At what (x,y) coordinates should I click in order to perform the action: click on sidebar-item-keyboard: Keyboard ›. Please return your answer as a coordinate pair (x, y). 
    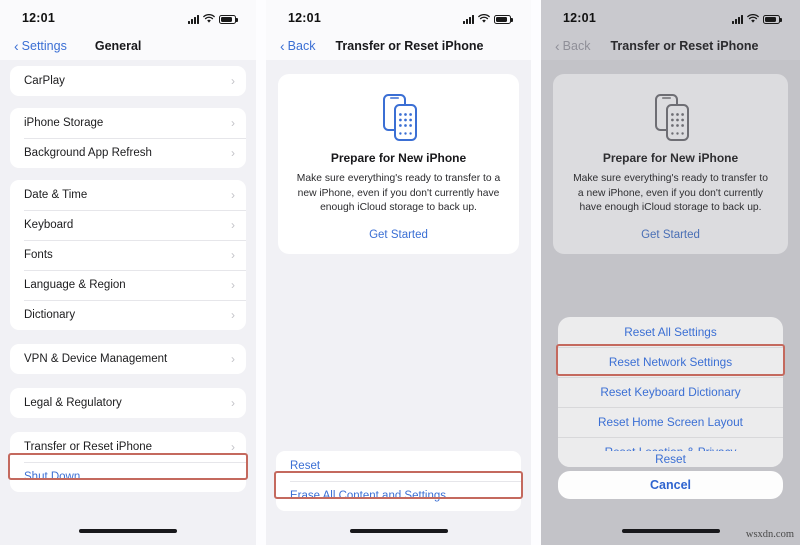
    Looking at the image, I should click on (128, 225).